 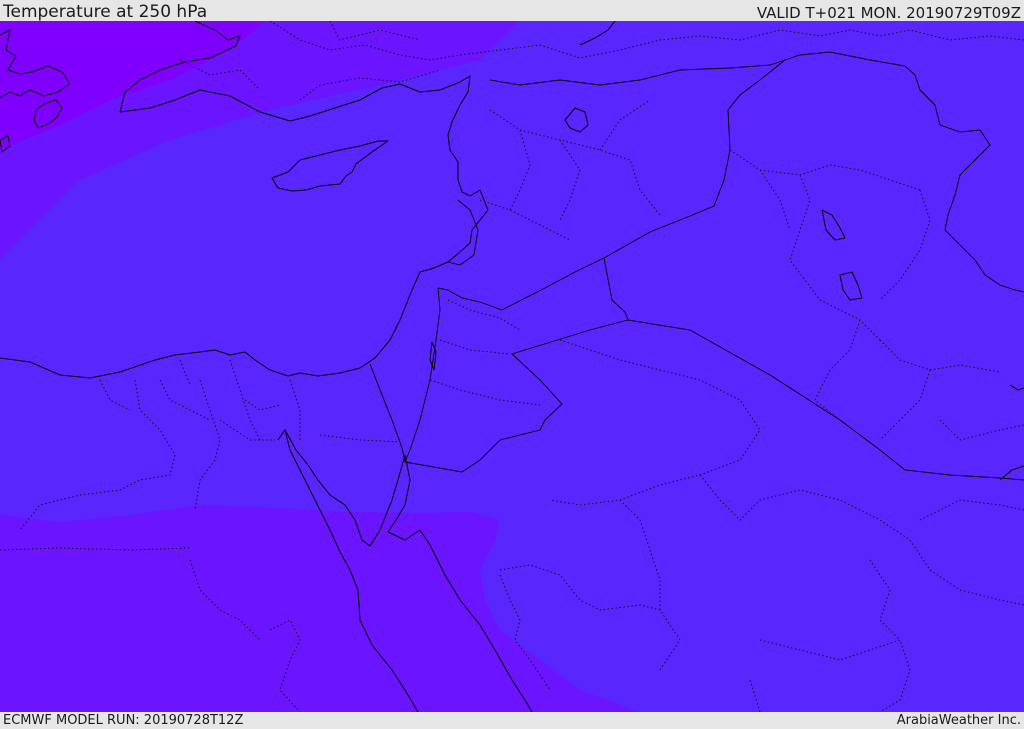 I want to click on credit-label: ArabiaWeather Inc., so click(x=958, y=720).